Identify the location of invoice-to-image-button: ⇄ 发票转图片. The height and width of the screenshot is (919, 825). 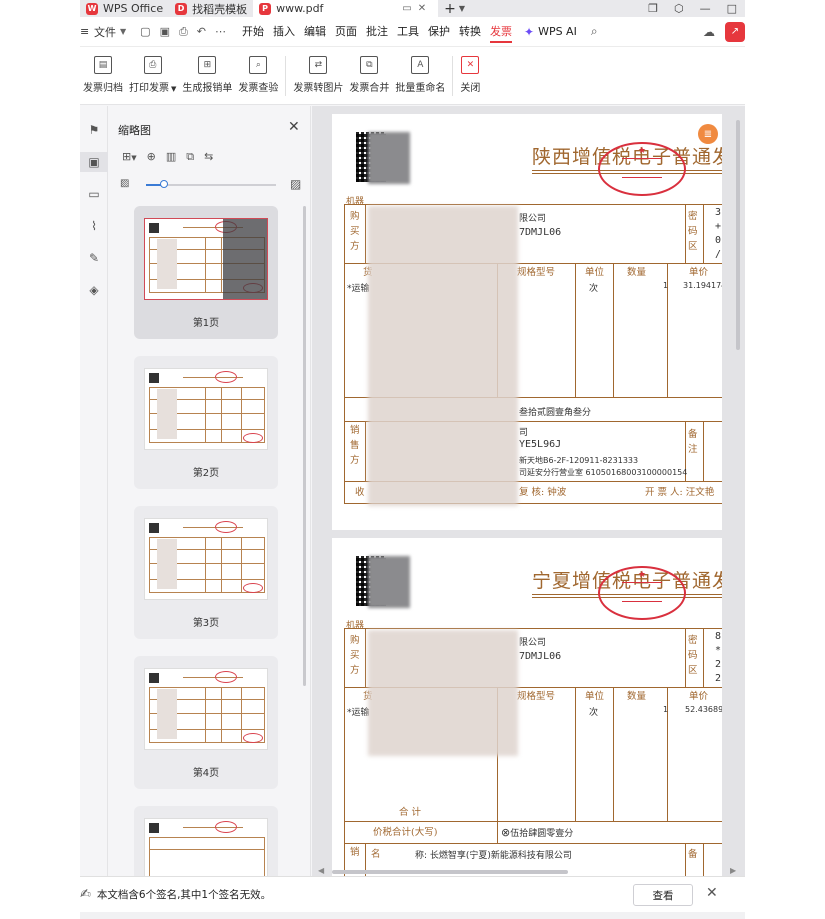
(318, 75).